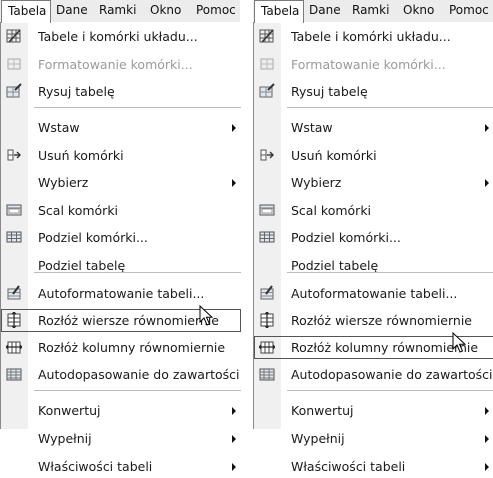  What do you see at coordinates (14, 374) in the screenshot?
I see `autofit-icon` at bounding box center [14, 374].